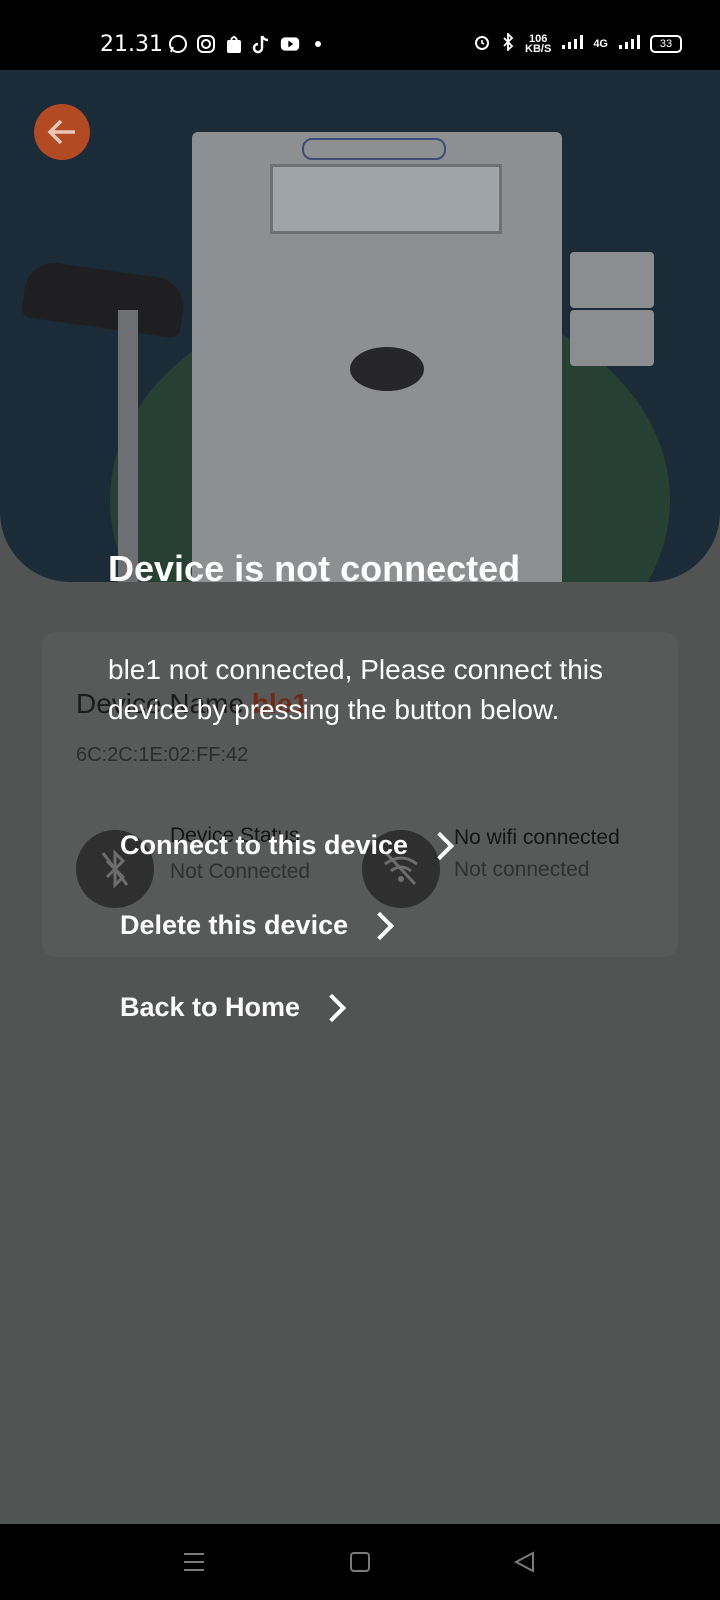  I want to click on blood-pressure-cuff, so click(104, 299).